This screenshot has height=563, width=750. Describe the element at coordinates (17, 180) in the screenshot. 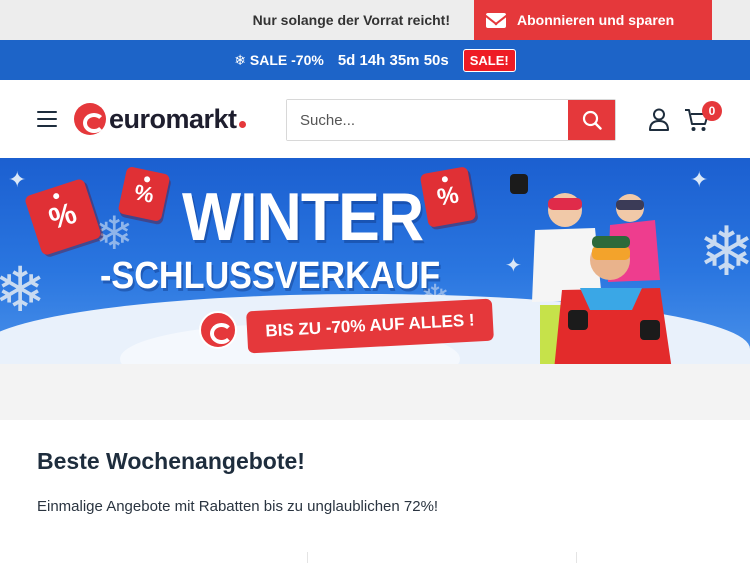

I see `snowflake-icon: ✦` at that location.